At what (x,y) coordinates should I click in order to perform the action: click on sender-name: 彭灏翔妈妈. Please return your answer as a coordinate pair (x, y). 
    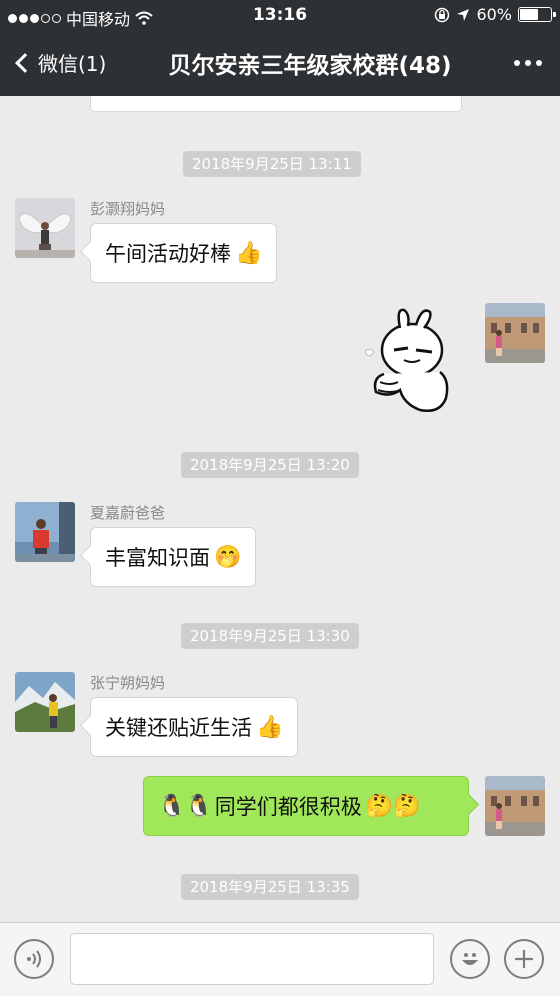
    Looking at the image, I should click on (128, 209).